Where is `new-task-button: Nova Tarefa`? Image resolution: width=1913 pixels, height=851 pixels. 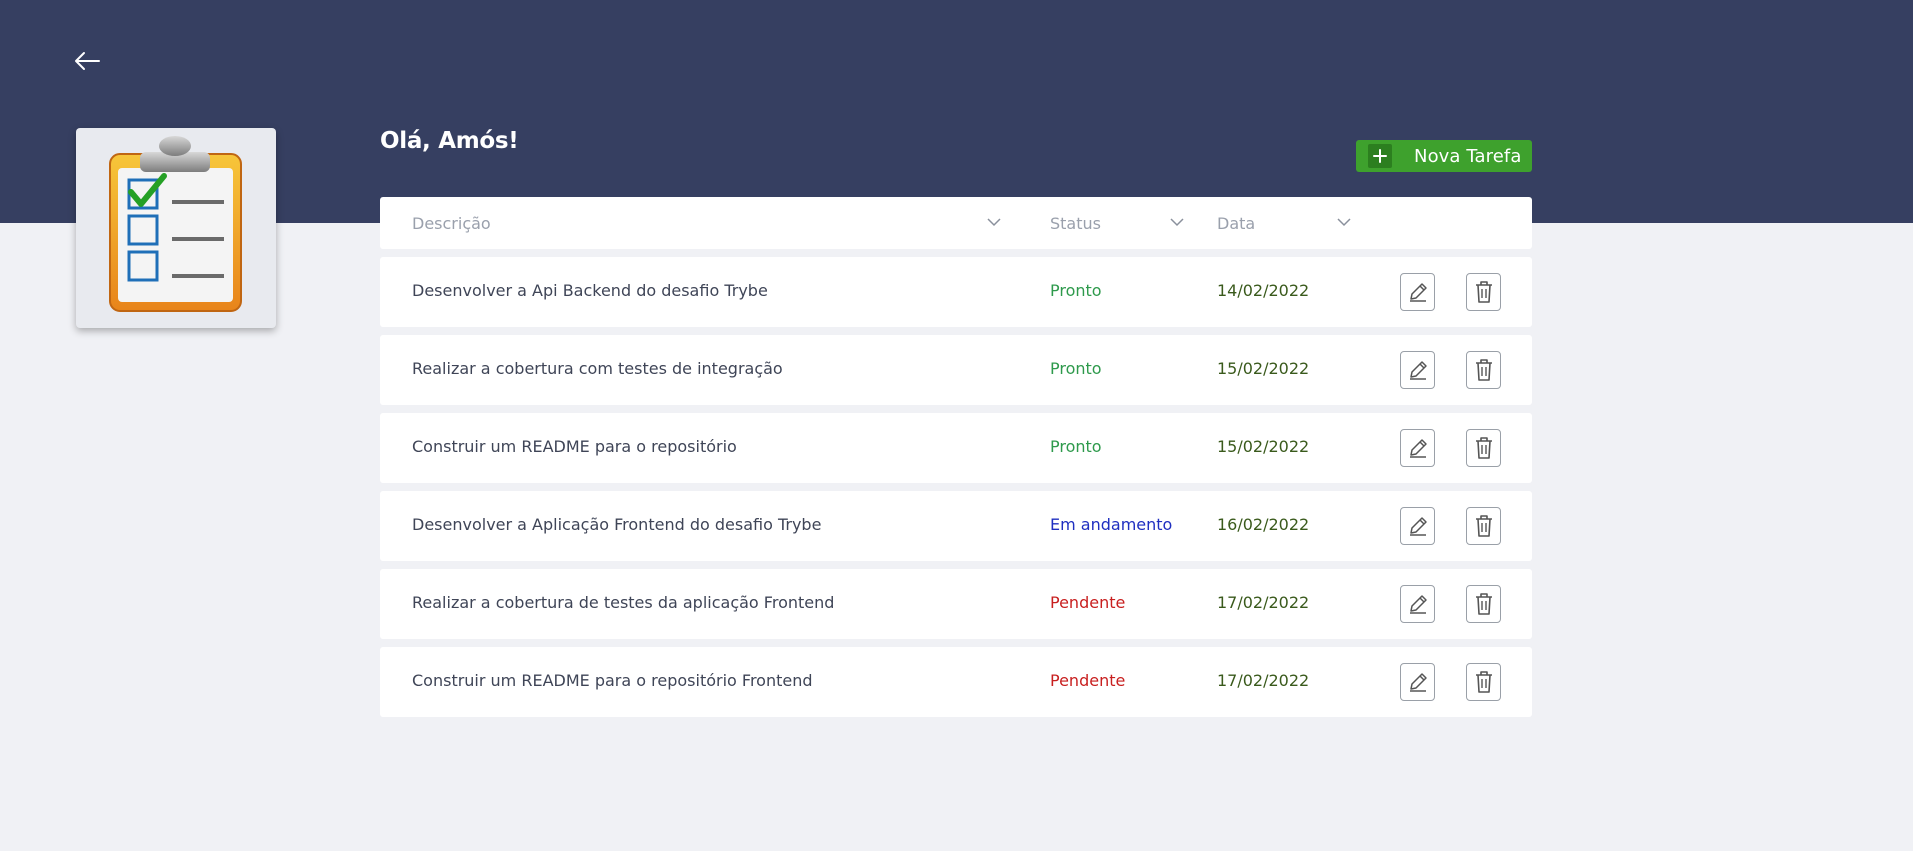
new-task-button: Nova Tarefa is located at coordinates (1444, 156).